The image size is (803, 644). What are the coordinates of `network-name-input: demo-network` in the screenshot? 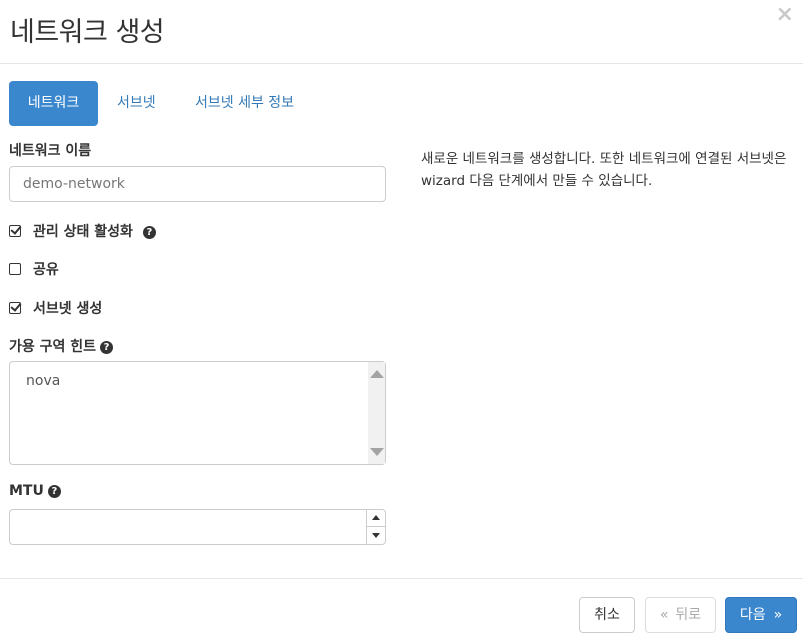 It's located at (197, 184).